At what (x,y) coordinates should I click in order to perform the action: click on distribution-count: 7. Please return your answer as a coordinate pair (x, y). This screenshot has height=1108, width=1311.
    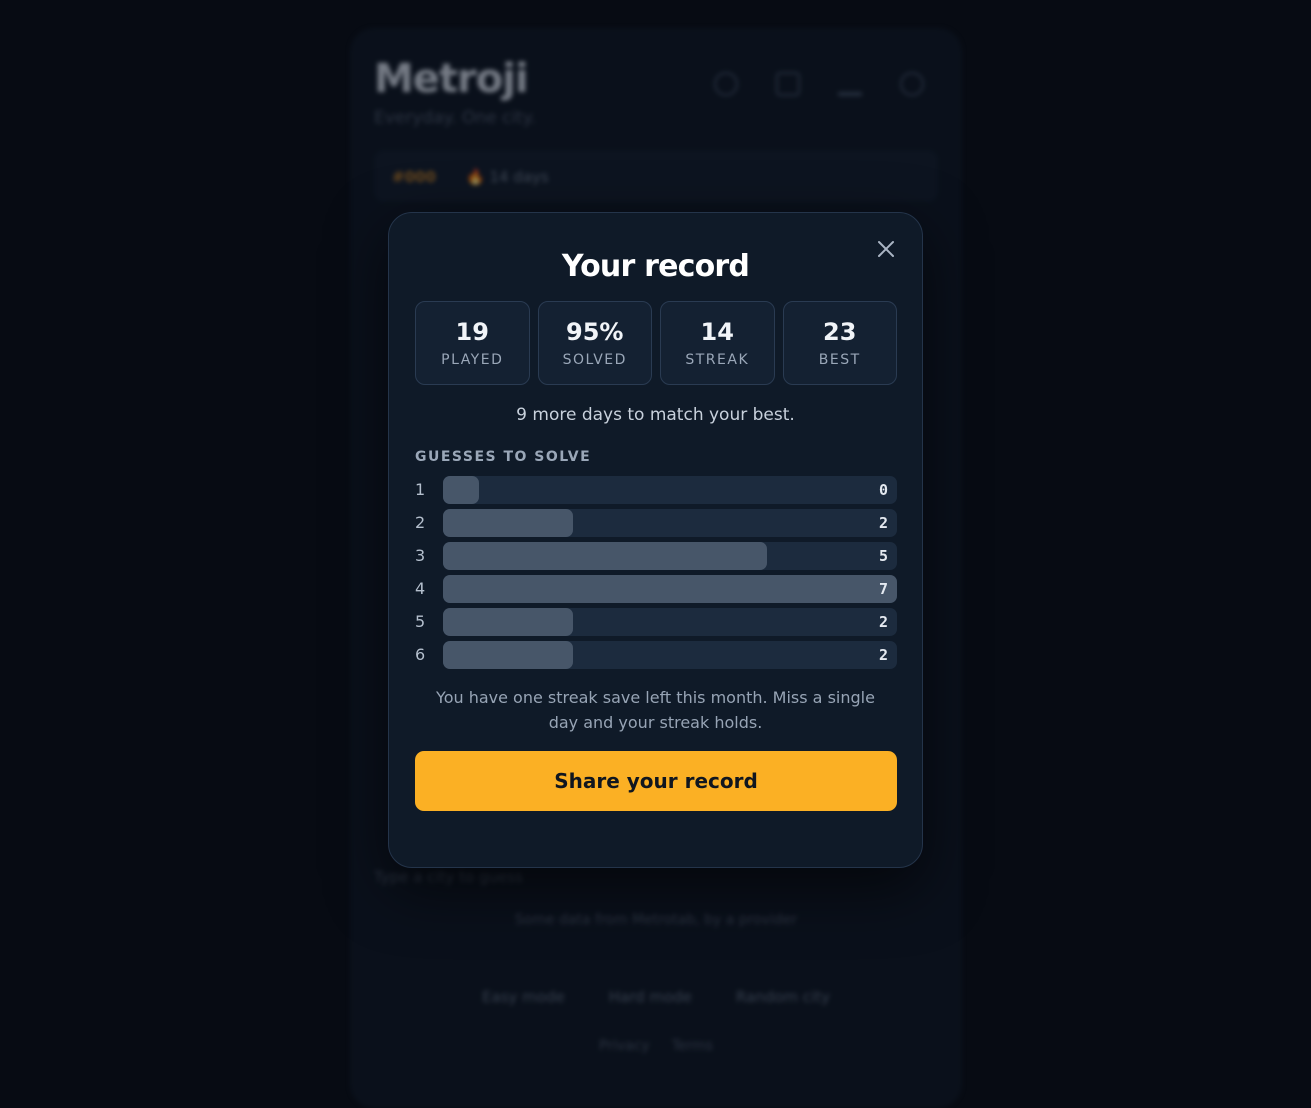
    Looking at the image, I should click on (883, 589).